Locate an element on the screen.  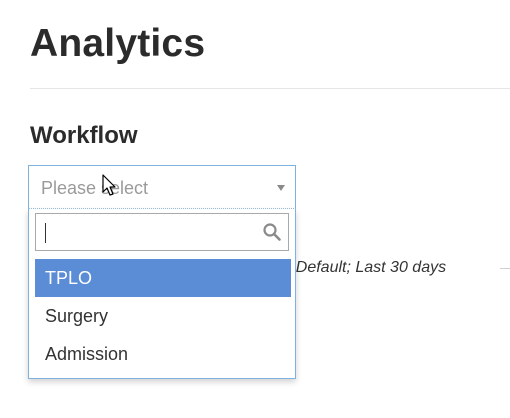
workflow-select: Please select is located at coordinates (162, 187).